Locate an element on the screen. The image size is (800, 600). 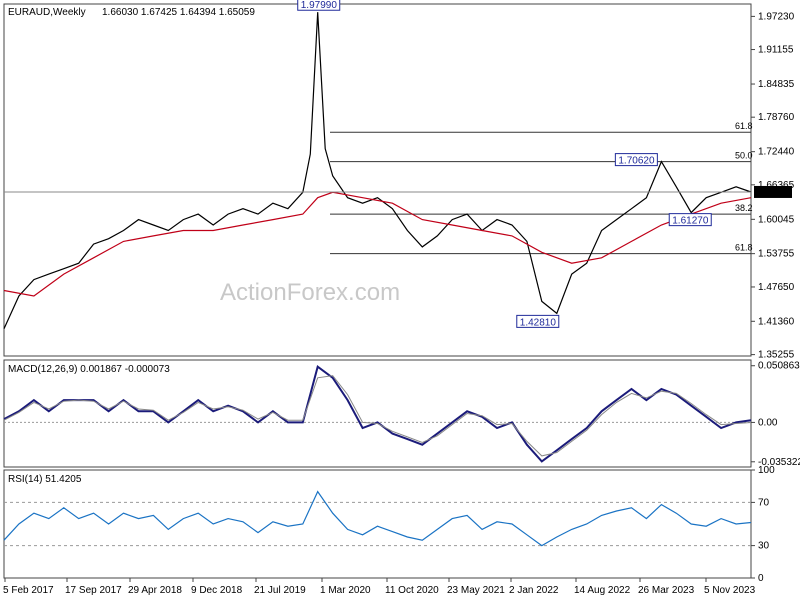
fib-label-3: 61.8 is located at coordinates (744, 248).